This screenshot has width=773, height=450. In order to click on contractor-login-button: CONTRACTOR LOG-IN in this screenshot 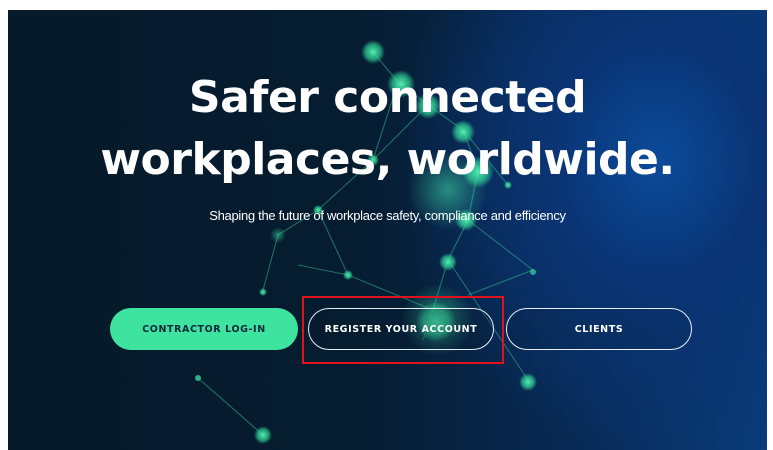, I will do `click(204, 329)`.